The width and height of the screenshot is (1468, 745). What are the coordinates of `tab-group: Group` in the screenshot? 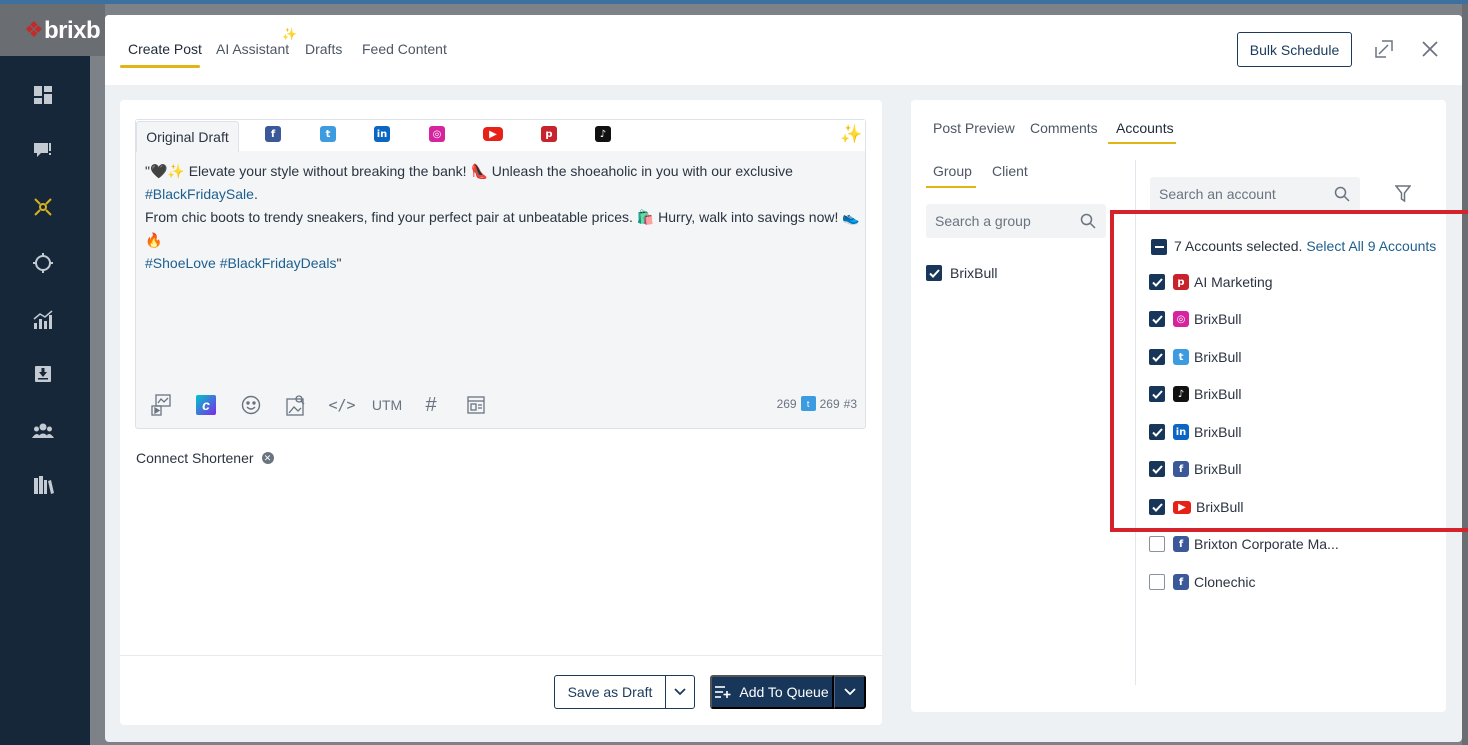 It's located at (952, 171).